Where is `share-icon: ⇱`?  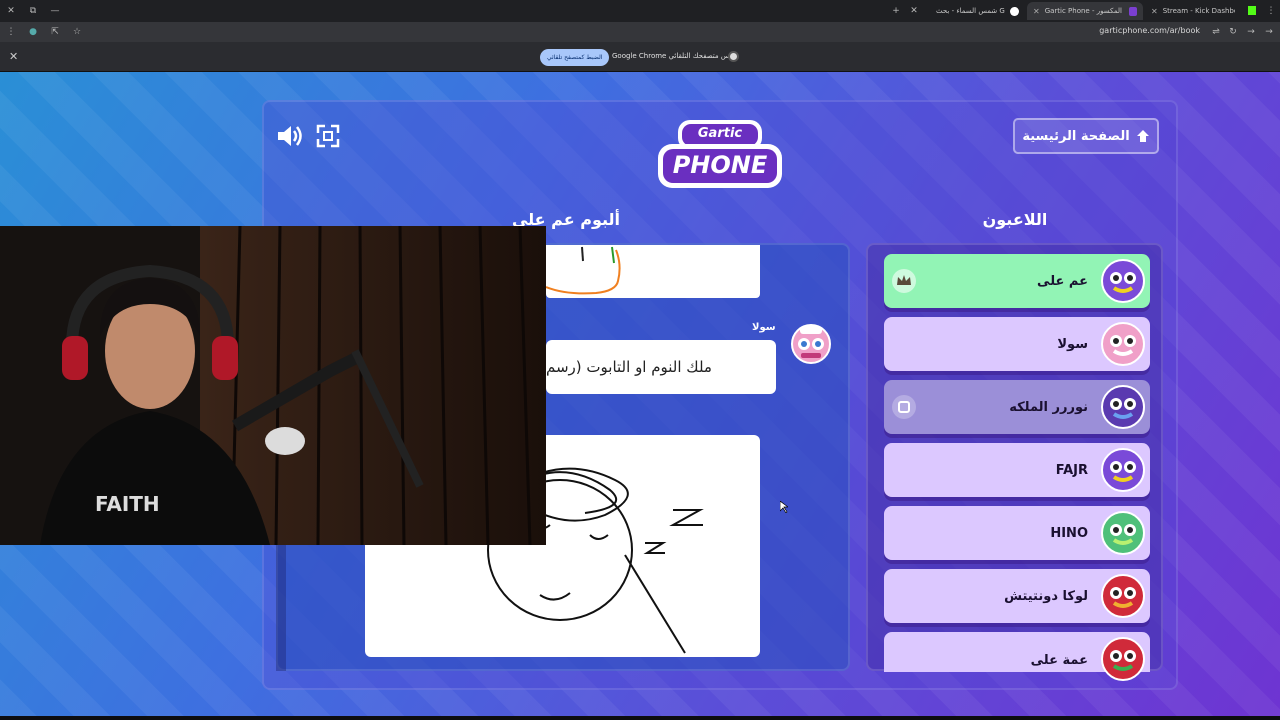
share-icon: ⇱ is located at coordinates (55, 32).